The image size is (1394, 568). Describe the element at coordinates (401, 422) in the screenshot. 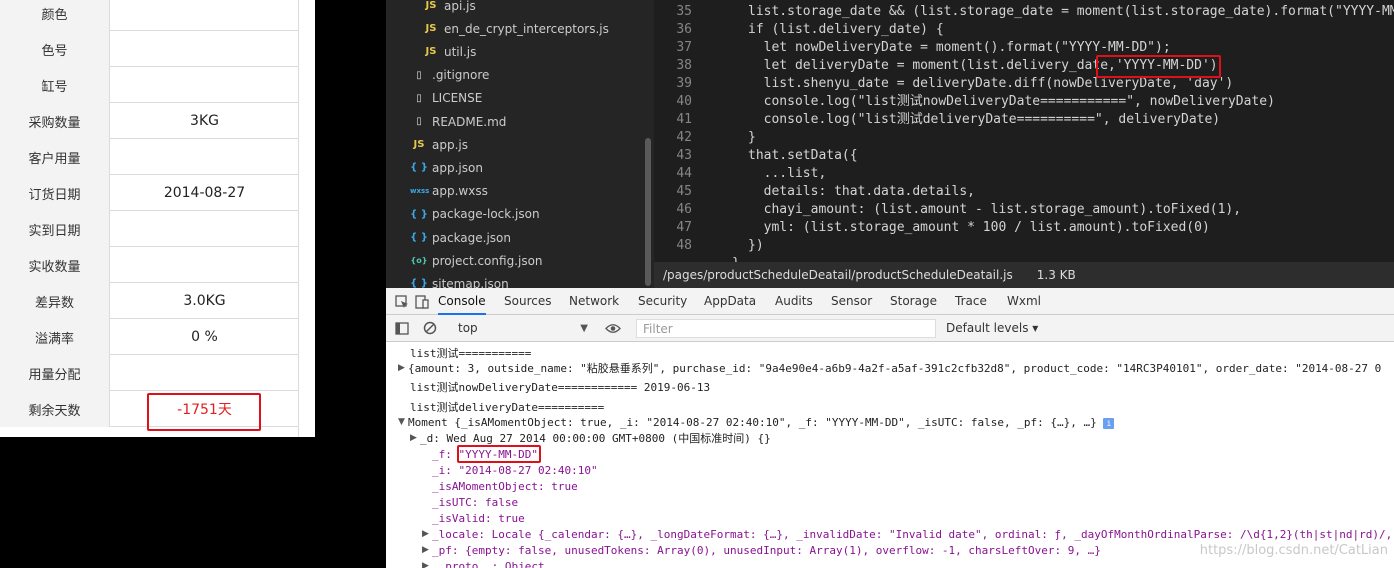

I see `collapse-arrow-icon: ▼` at that location.